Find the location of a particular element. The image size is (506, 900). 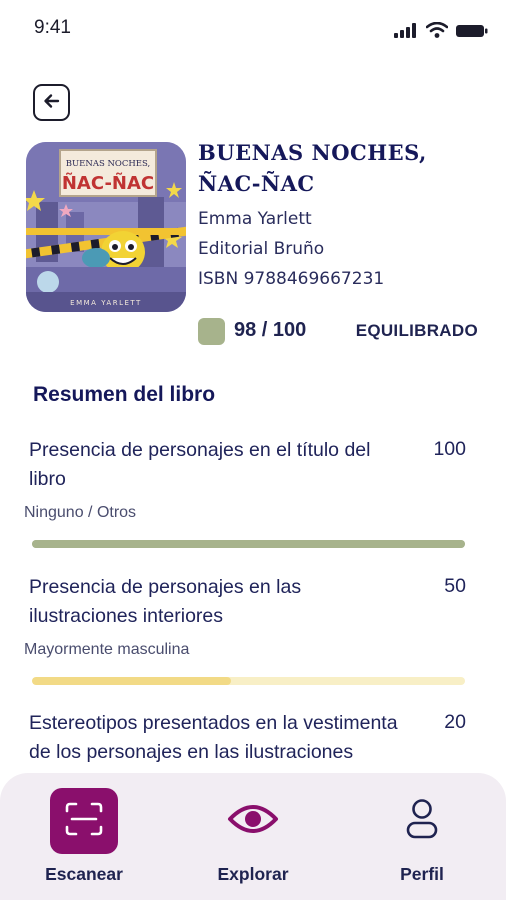

nav-label: Escanear is located at coordinates (84, 874).